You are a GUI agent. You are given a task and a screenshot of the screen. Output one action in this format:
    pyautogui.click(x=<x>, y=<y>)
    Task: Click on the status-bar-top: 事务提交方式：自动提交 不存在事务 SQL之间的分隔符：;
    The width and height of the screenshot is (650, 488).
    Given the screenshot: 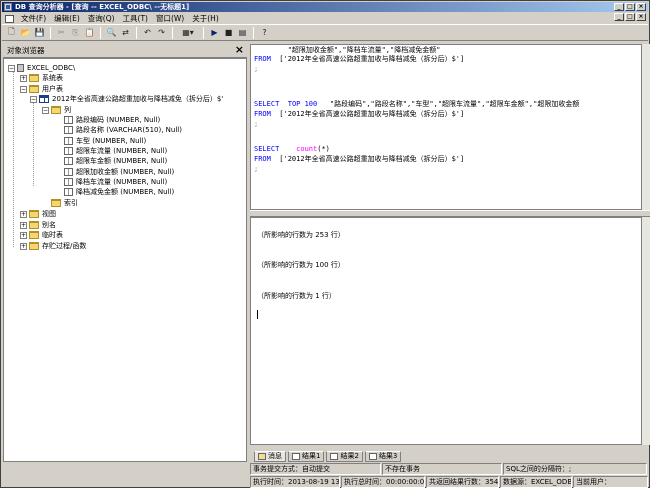 What is the action you would take?
    pyautogui.click(x=449, y=469)
    